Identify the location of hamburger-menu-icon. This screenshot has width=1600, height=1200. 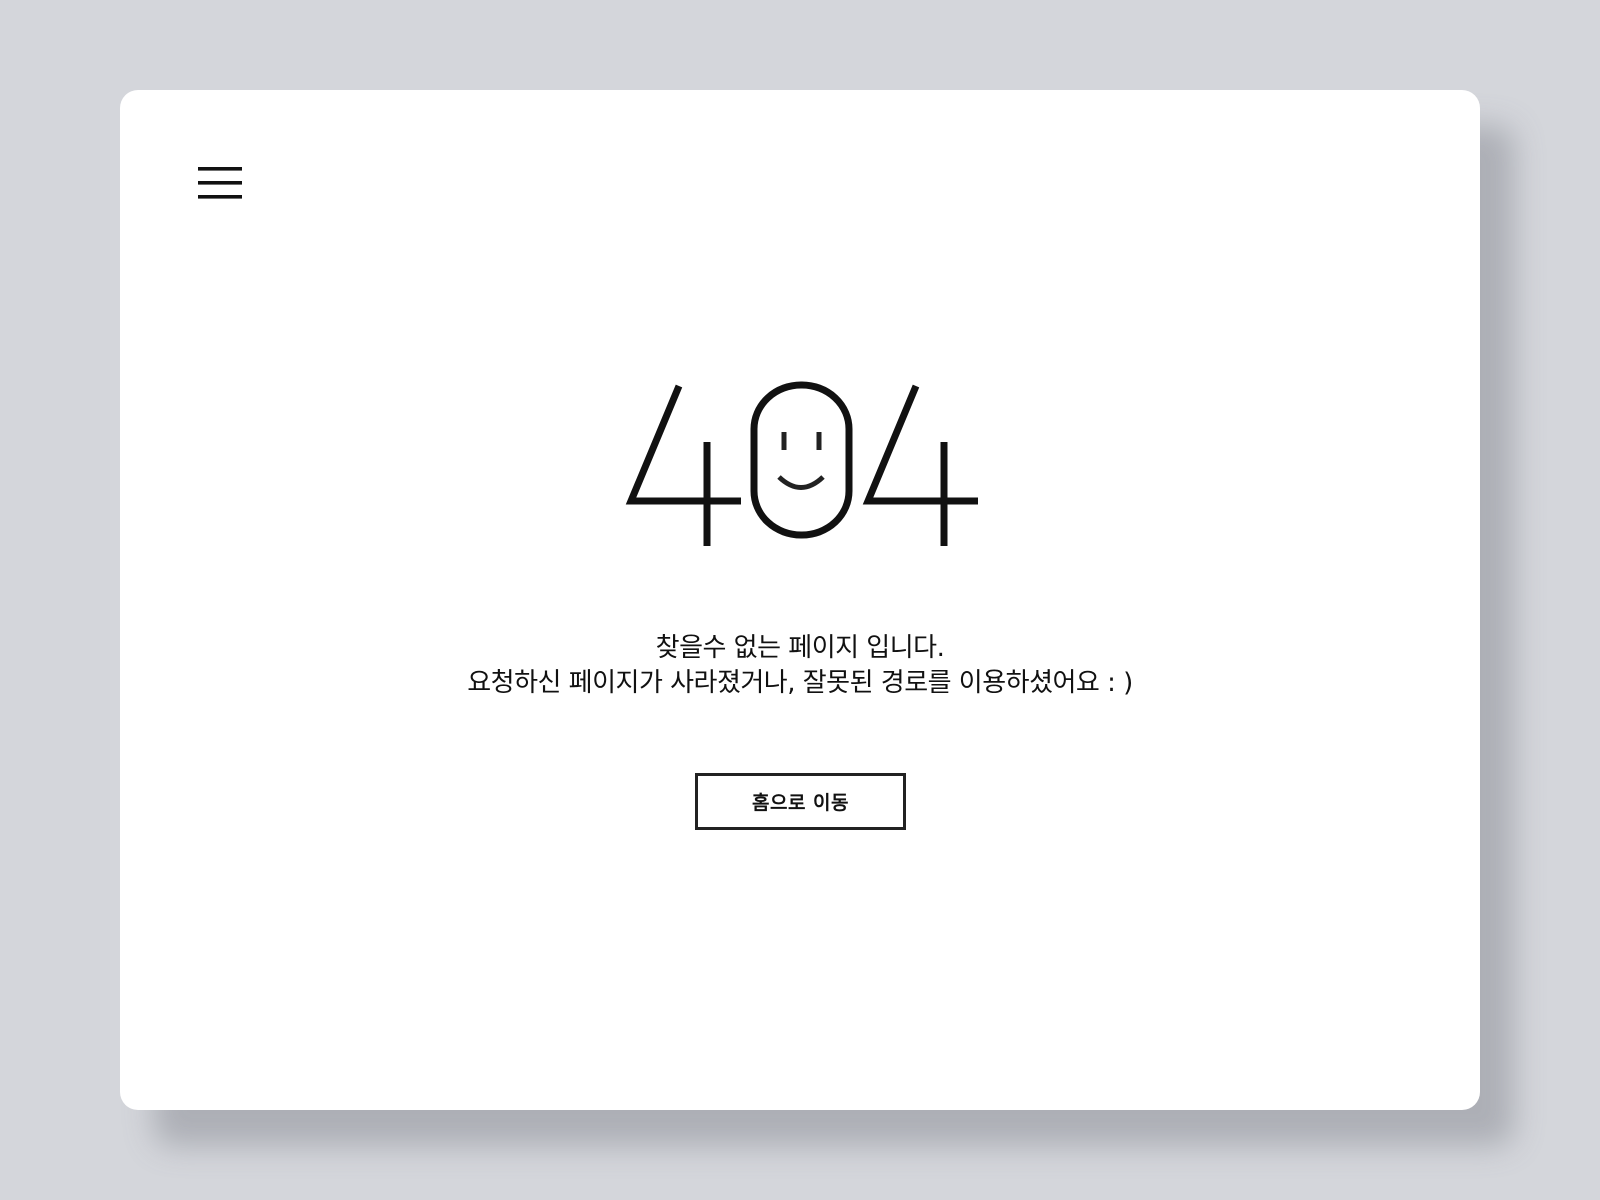
(220, 183).